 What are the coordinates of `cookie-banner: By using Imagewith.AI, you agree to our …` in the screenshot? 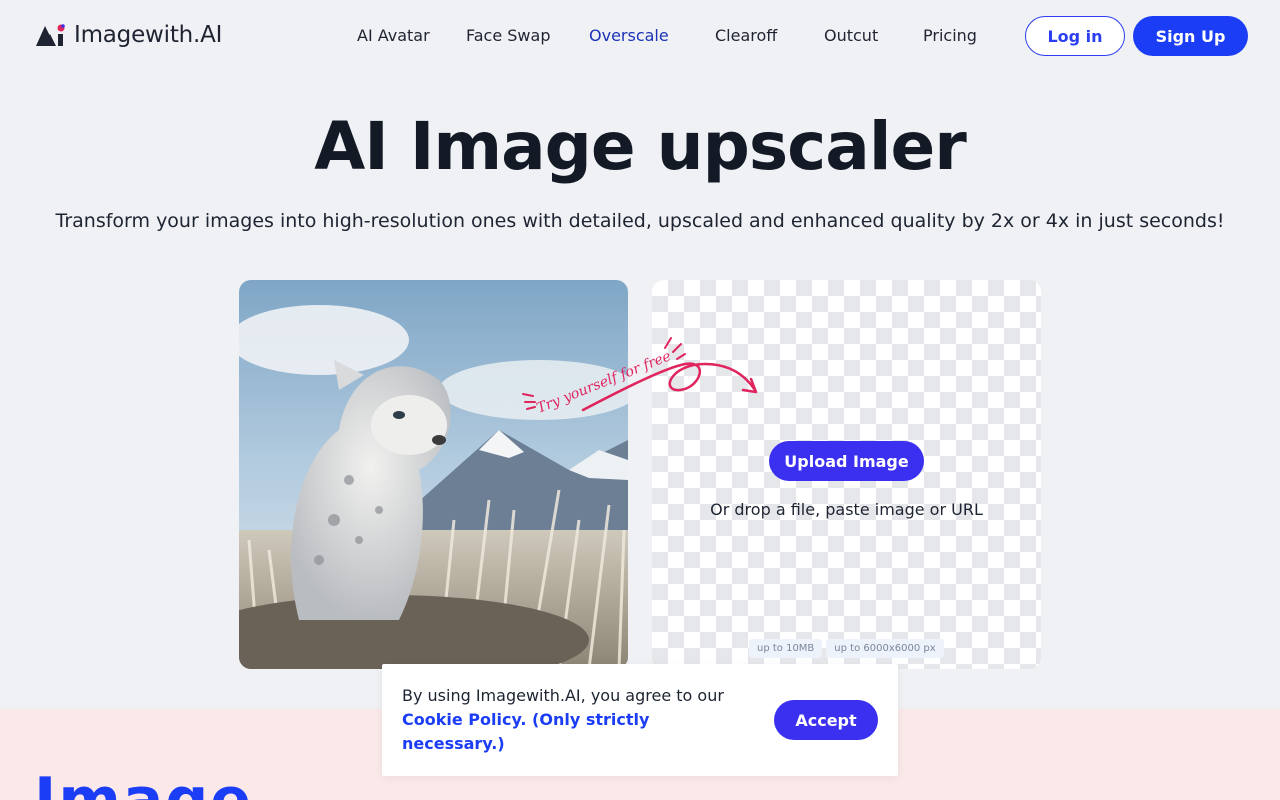 It's located at (640, 720).